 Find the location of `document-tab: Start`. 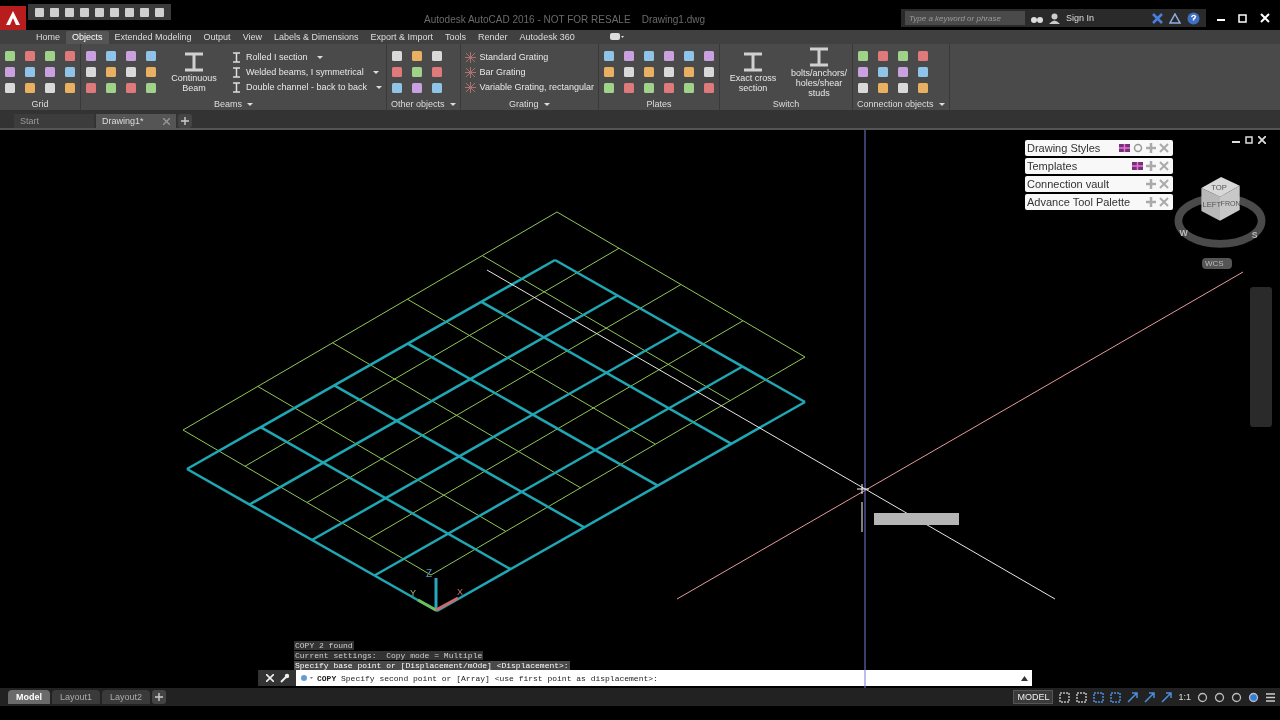

document-tab: Start is located at coordinates (54, 121).